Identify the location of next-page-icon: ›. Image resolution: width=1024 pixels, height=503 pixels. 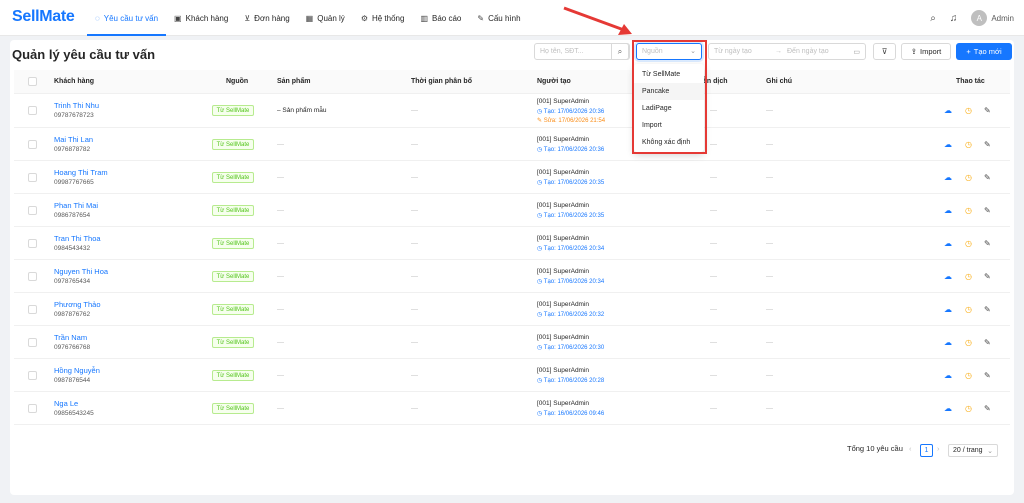
(938, 448).